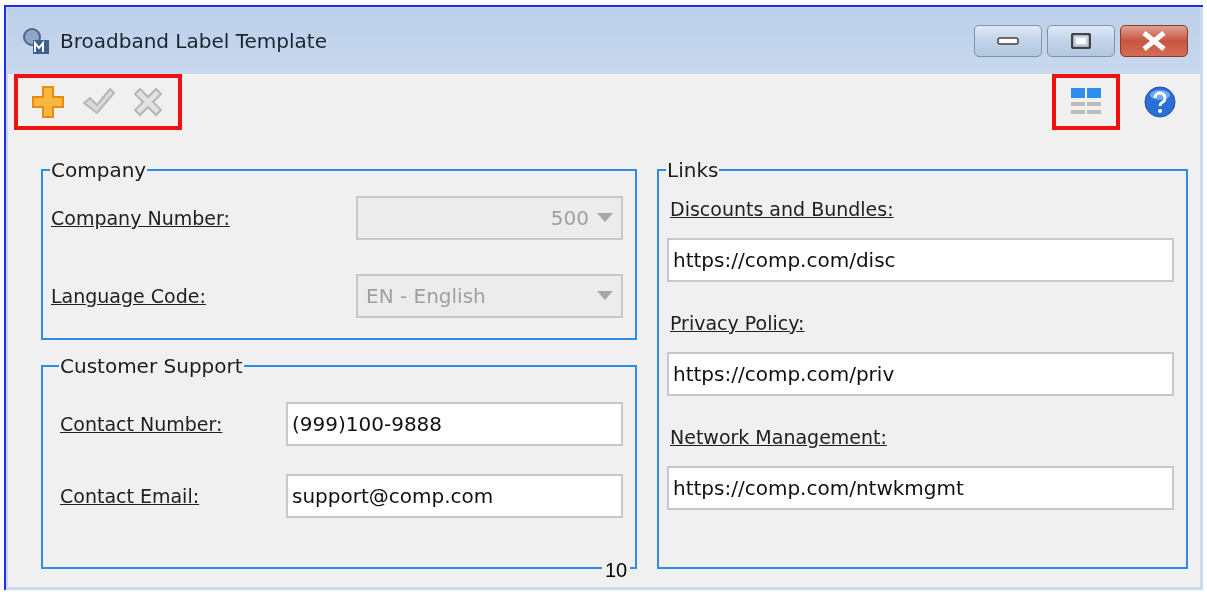 This screenshot has width=1207, height=592. What do you see at coordinates (779, 437) in the screenshot?
I see `field-label: Network Management:` at bounding box center [779, 437].